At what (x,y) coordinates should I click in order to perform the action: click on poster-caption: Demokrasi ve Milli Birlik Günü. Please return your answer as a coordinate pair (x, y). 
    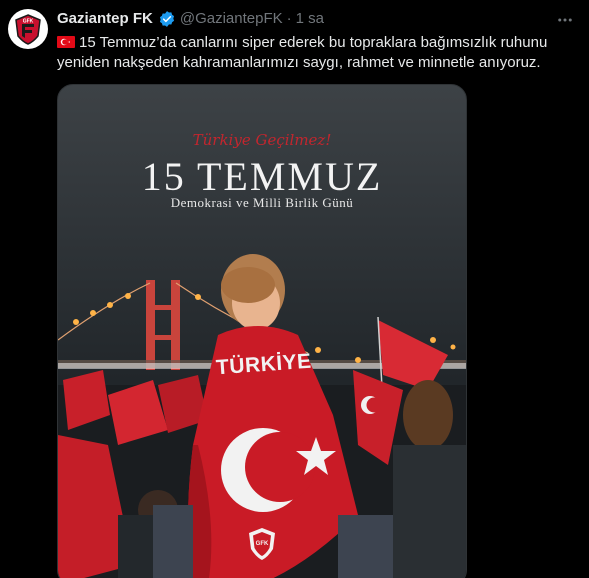
    Looking at the image, I should click on (262, 202).